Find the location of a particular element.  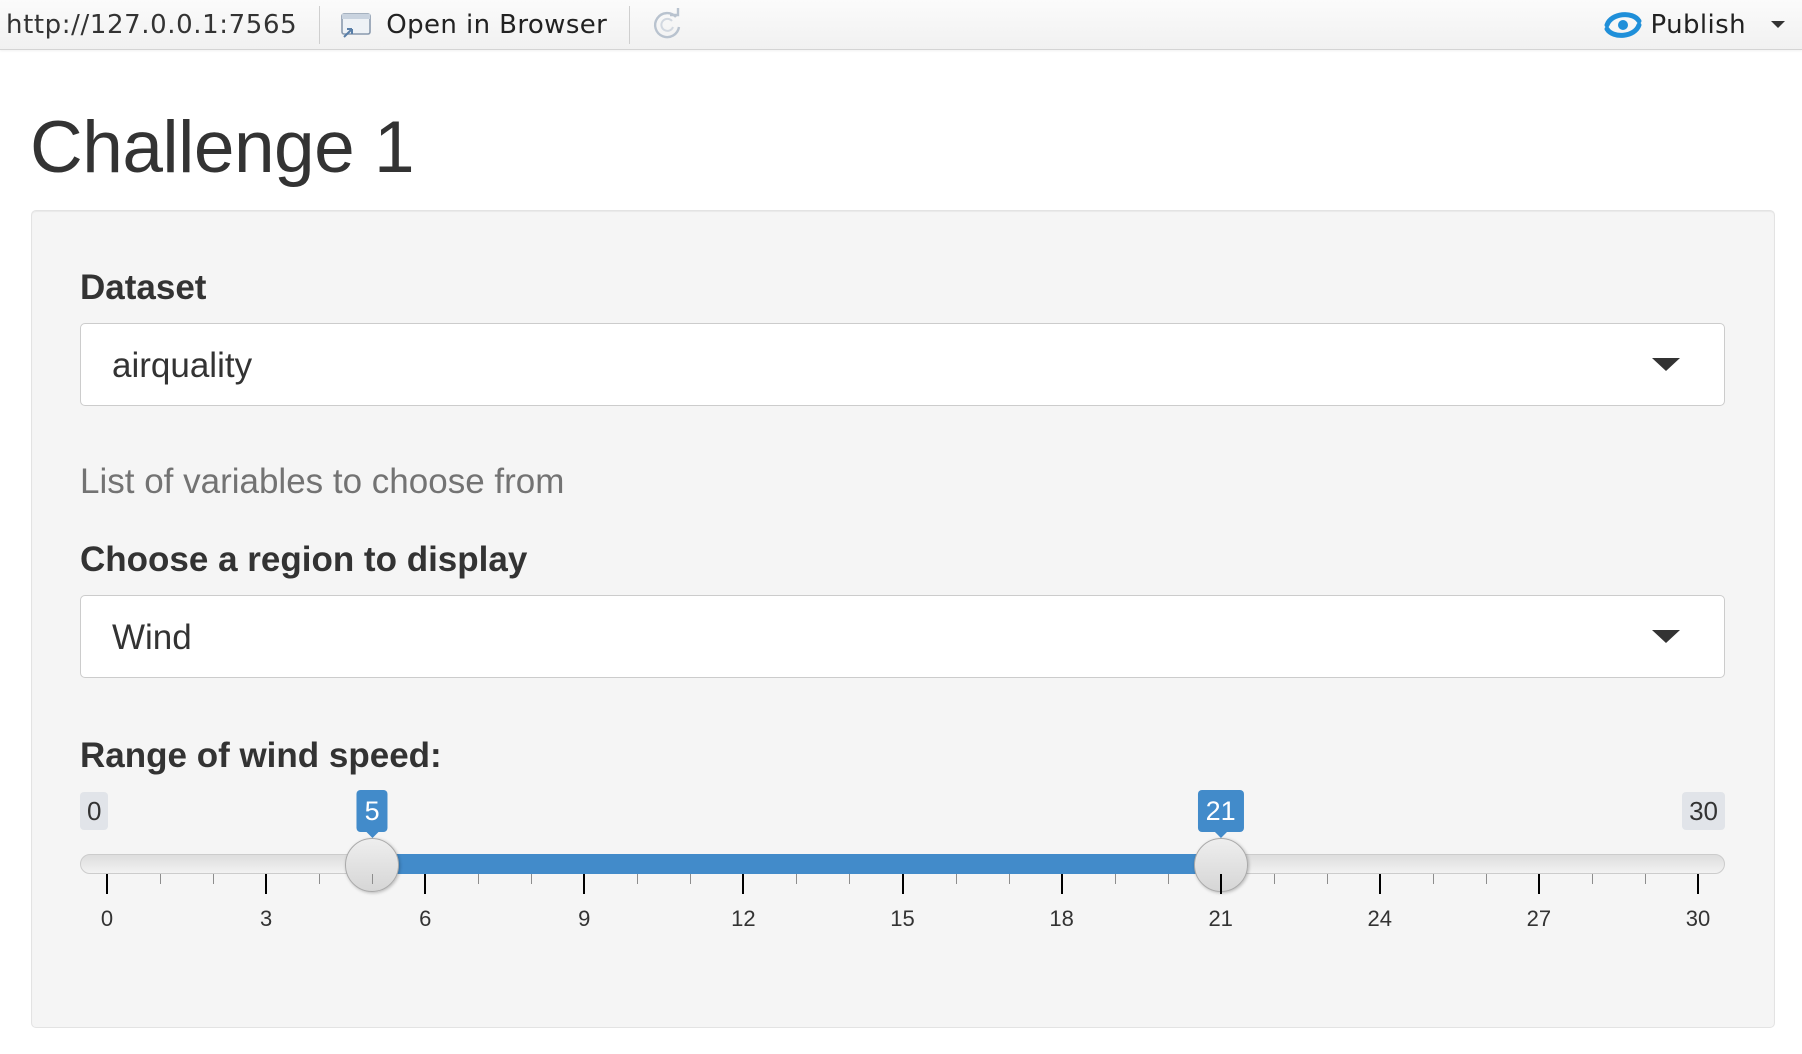

slider-selected-range is located at coordinates (796, 864).